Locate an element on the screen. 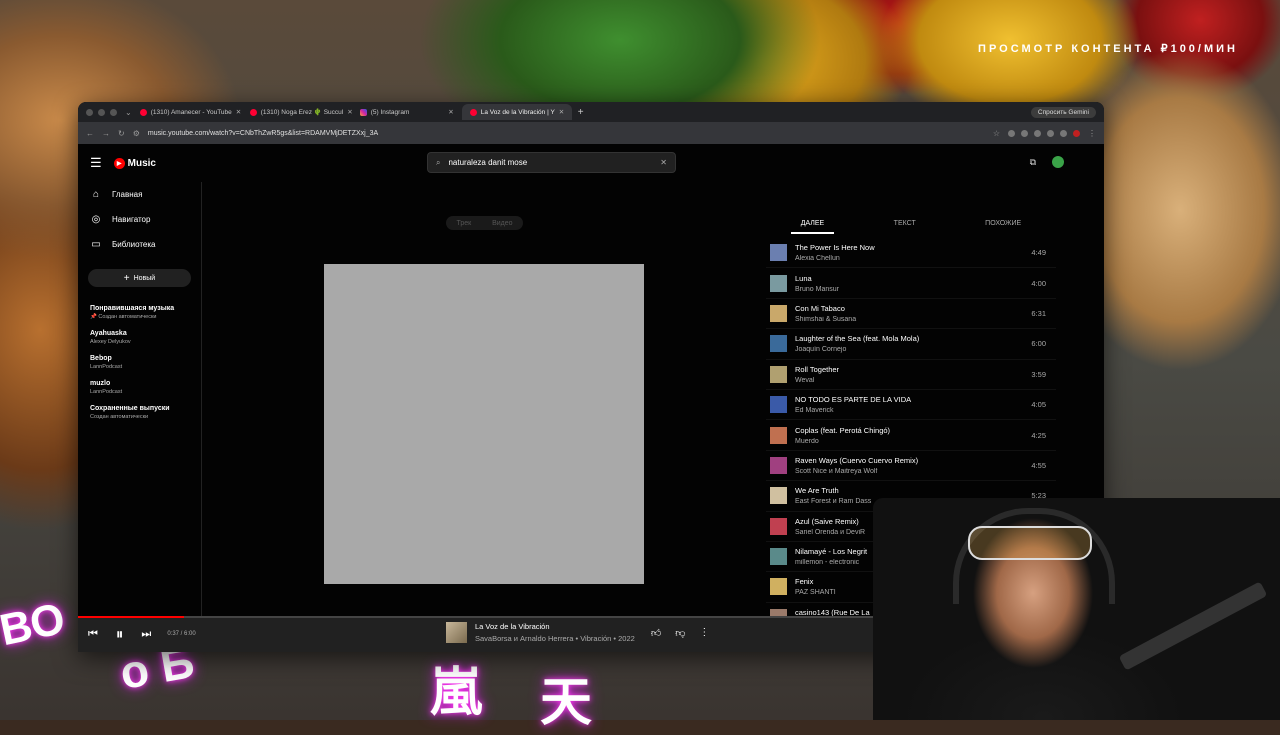 The height and width of the screenshot is (735, 1280). search-box: ⌕ naturaleza danit mose ✕ is located at coordinates (551, 162).